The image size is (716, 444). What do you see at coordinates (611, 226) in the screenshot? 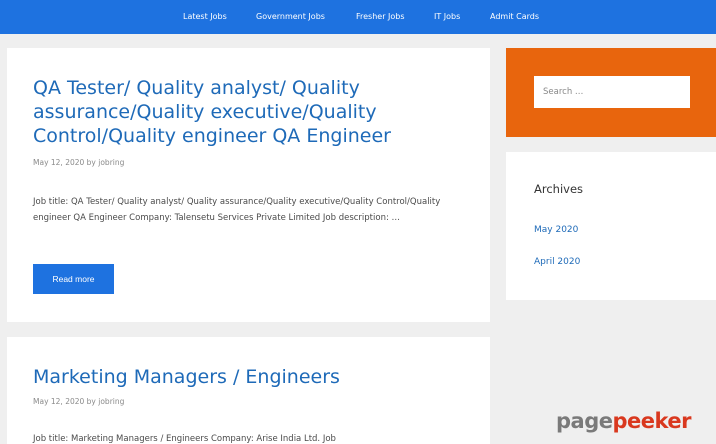
I see `archives-widget: Archives May 2020 April 2020` at bounding box center [611, 226].